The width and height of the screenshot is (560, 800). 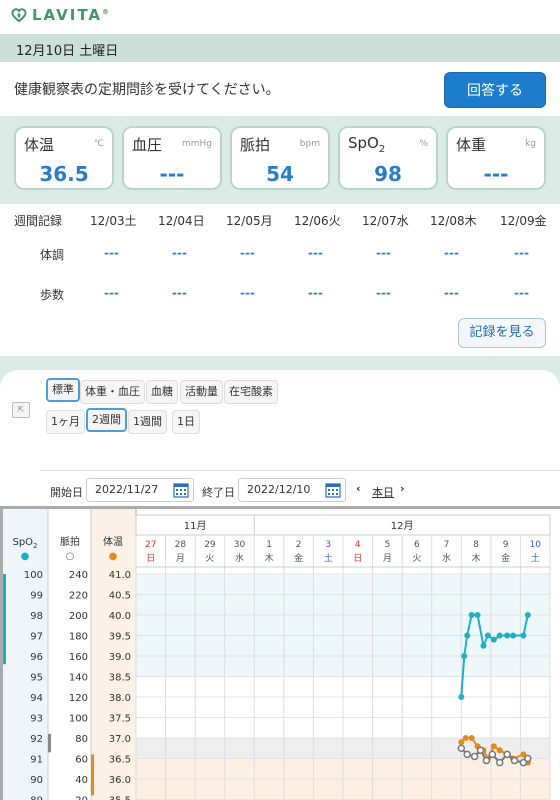 I want to click on weekly-date: 12/05月, so click(x=249, y=221).